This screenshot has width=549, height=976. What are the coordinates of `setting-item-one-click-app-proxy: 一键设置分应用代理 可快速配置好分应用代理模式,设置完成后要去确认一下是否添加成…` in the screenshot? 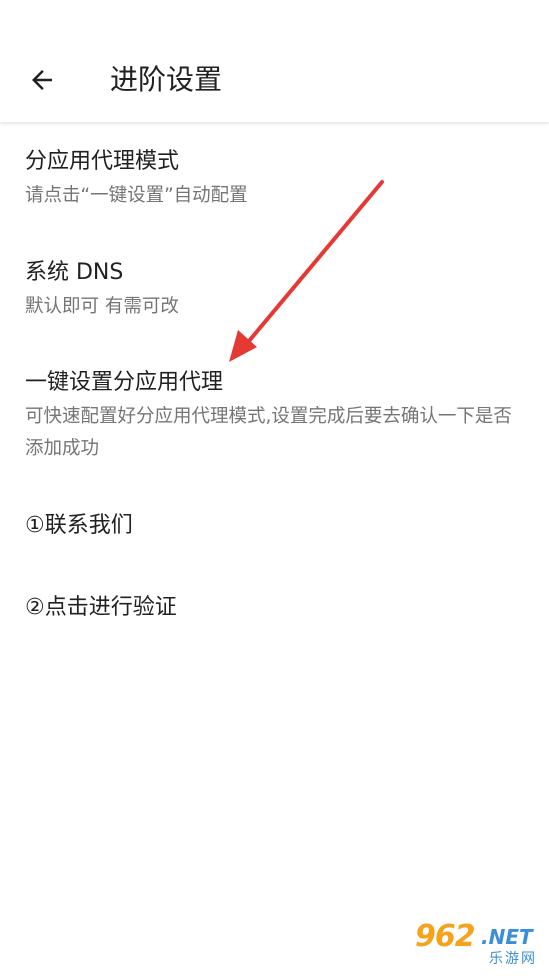 It's located at (277, 416).